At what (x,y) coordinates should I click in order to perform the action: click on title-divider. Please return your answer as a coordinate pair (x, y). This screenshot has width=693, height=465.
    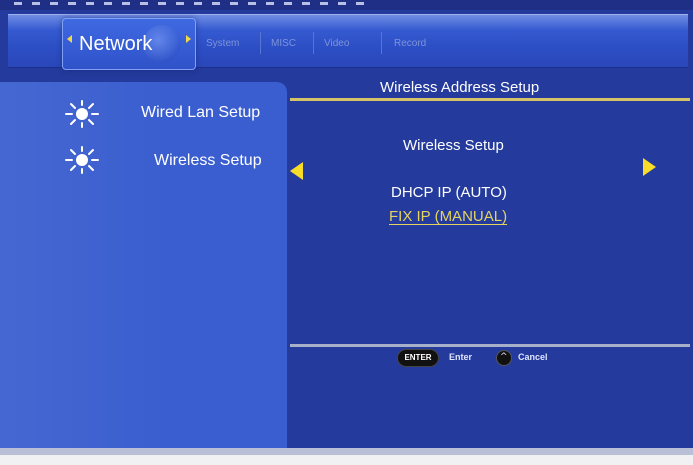
    Looking at the image, I should click on (490, 99).